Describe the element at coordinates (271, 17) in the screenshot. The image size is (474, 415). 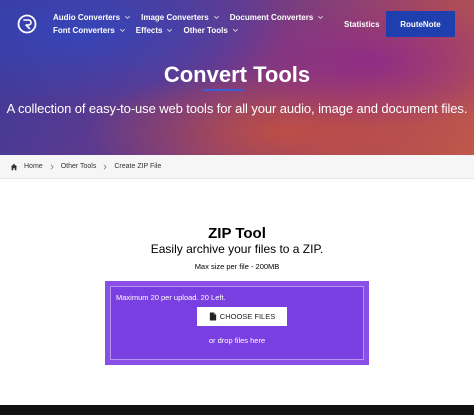
I see `nav-label: Document Converters` at that location.